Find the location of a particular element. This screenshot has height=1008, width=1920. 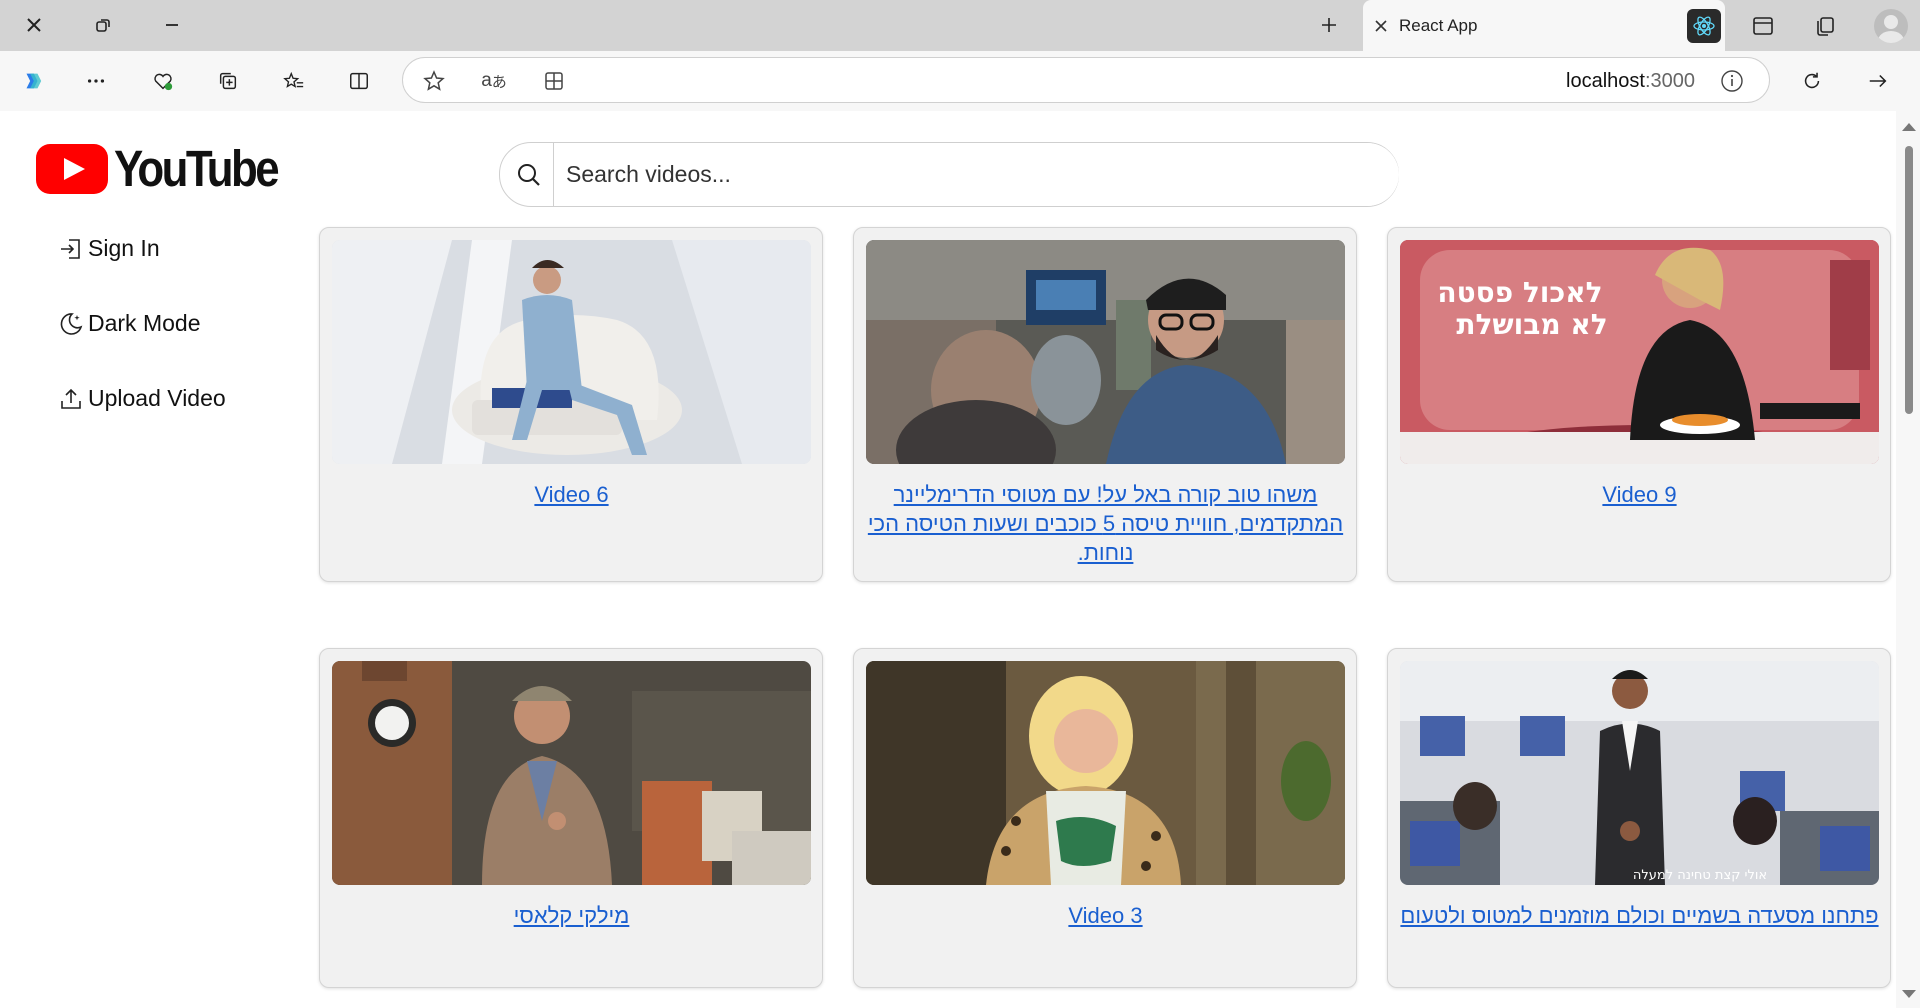

video-title-link: Video 3 is located at coordinates (1105, 915).